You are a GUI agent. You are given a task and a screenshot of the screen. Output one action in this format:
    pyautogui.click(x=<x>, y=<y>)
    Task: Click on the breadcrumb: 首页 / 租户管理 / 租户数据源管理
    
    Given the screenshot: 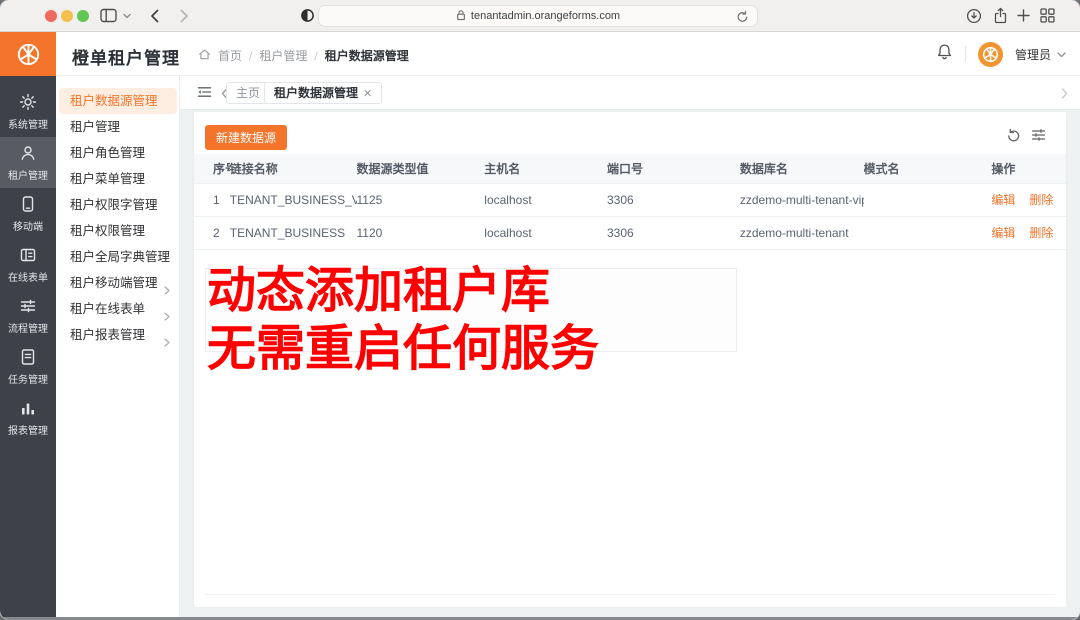 What is the action you would take?
    pyautogui.click(x=303, y=55)
    